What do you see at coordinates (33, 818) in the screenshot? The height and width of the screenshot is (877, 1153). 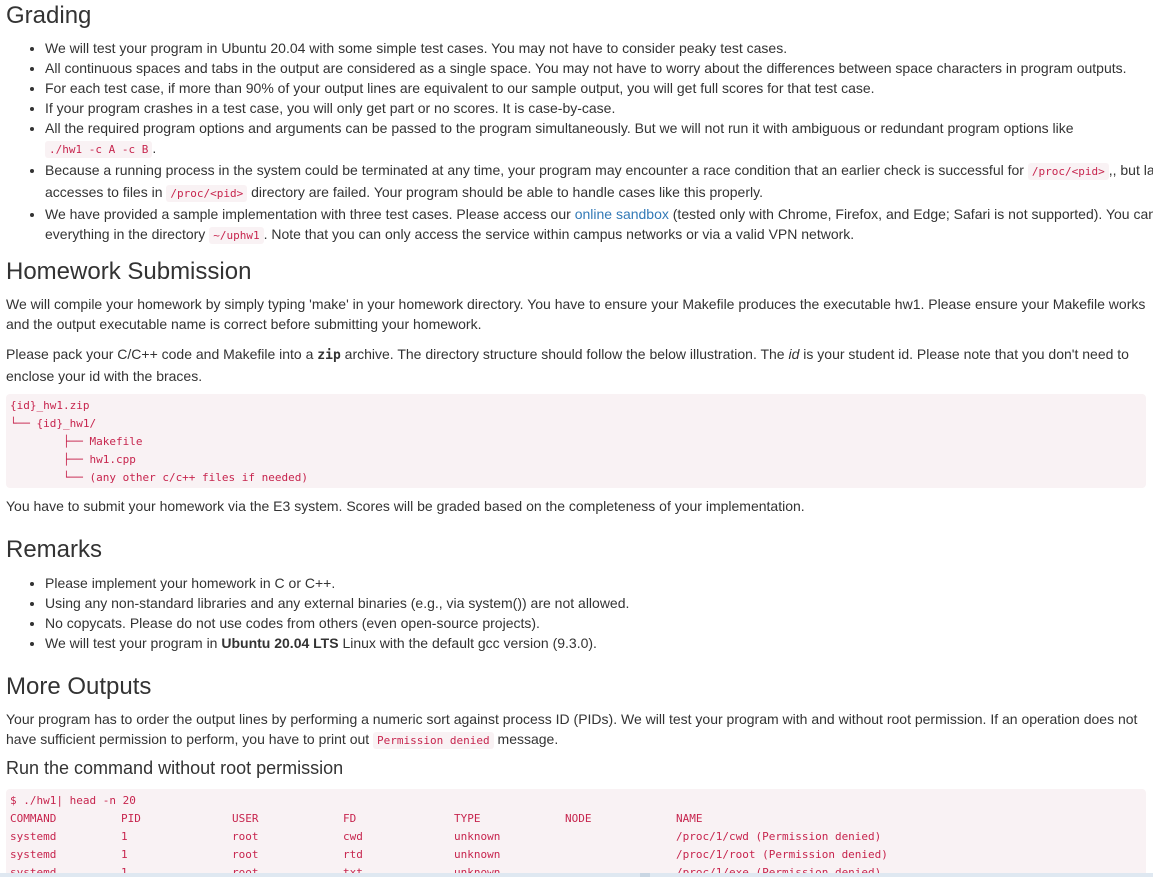 I see `table-header-cell: COMMAND` at bounding box center [33, 818].